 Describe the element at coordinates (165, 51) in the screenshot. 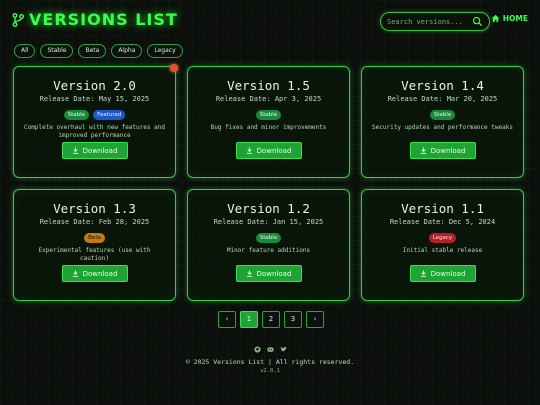

I see `filter-legacy: Legacy` at that location.